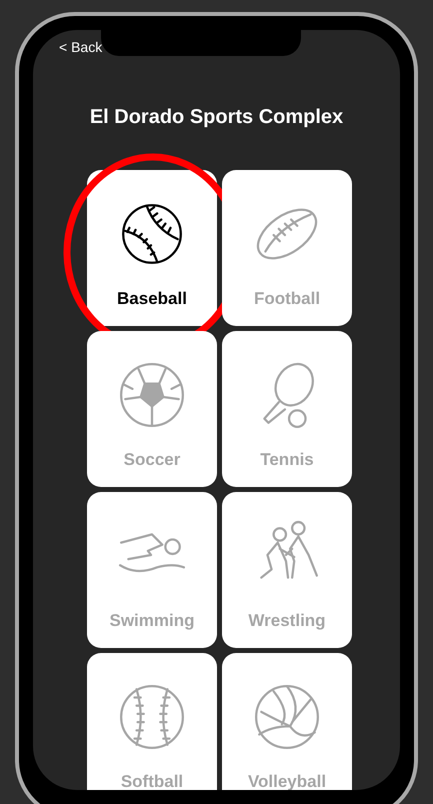 The height and width of the screenshot is (804, 433). I want to click on screen-title: El Dorado Sports Complex, so click(217, 117).